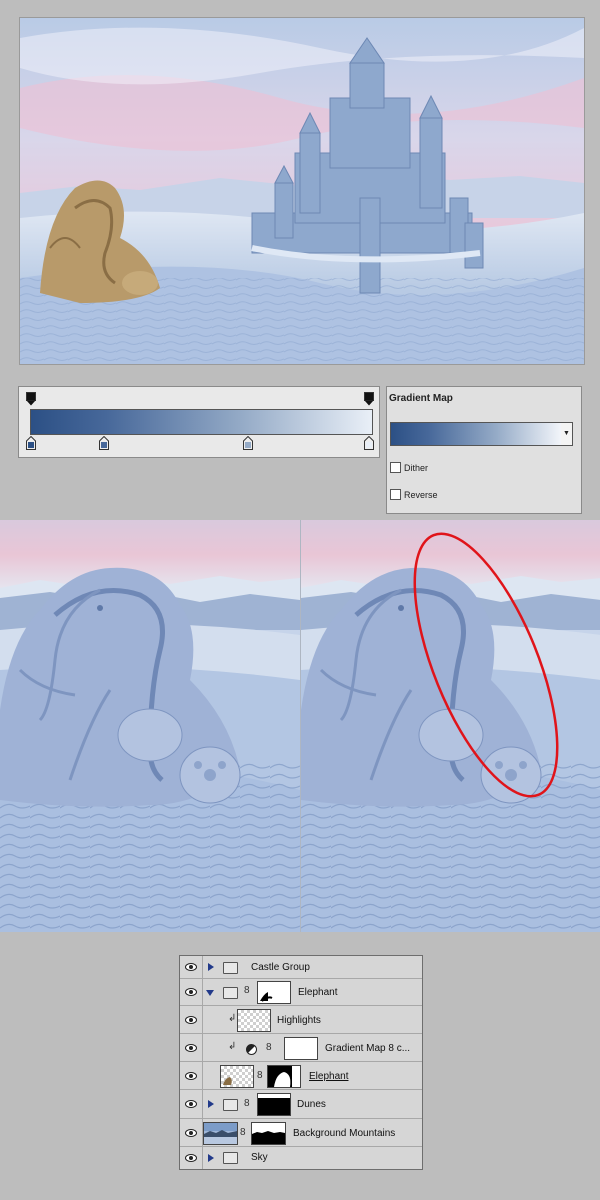 This screenshot has width=600, height=1200. I want to click on dropdown-arrow-icon: ▼, so click(567, 434).